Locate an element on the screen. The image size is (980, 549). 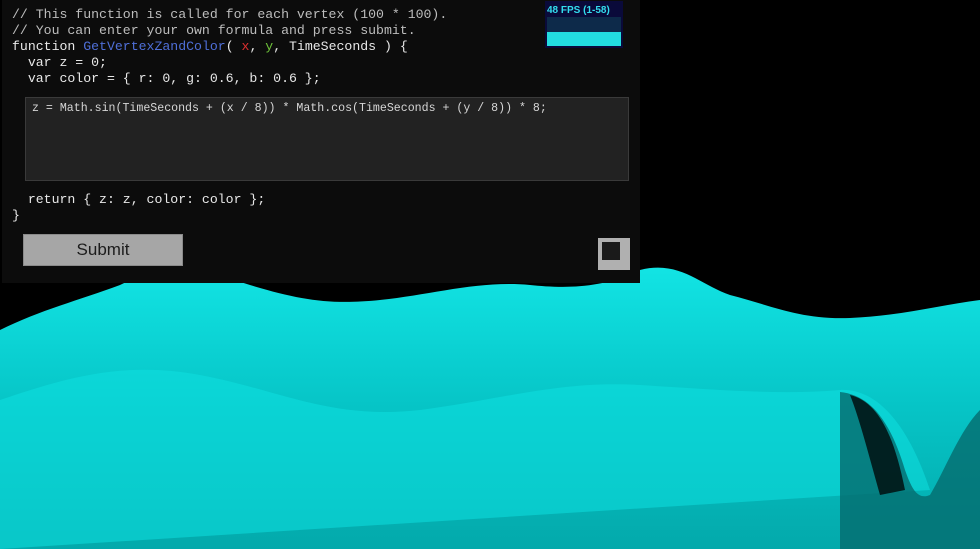
square-icon is located at coordinates (611, 251).